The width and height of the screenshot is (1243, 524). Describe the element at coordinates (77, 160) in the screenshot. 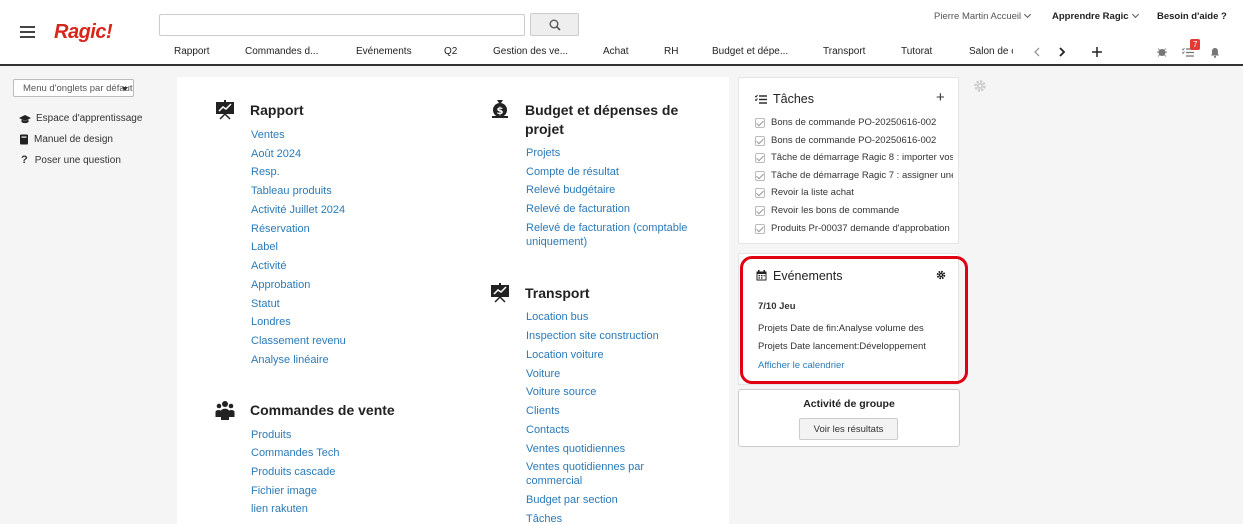

I see `sidebar-link-label: Poser une question` at that location.